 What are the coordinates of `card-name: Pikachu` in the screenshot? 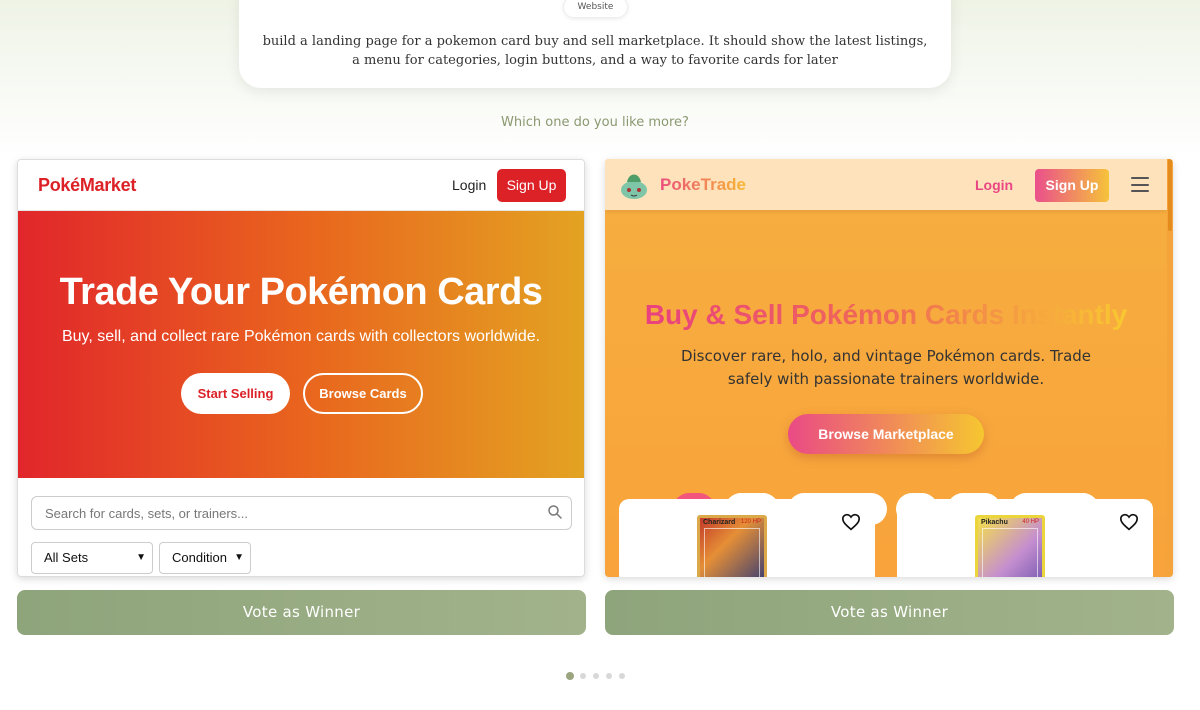 It's located at (994, 522).